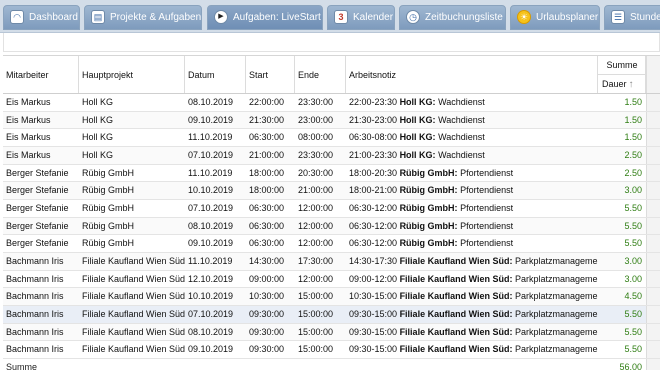 Image resolution: width=660 pixels, height=370 pixels. Describe the element at coordinates (267, 296) in the screenshot. I see `cell-start: 10:30:00` at that location.